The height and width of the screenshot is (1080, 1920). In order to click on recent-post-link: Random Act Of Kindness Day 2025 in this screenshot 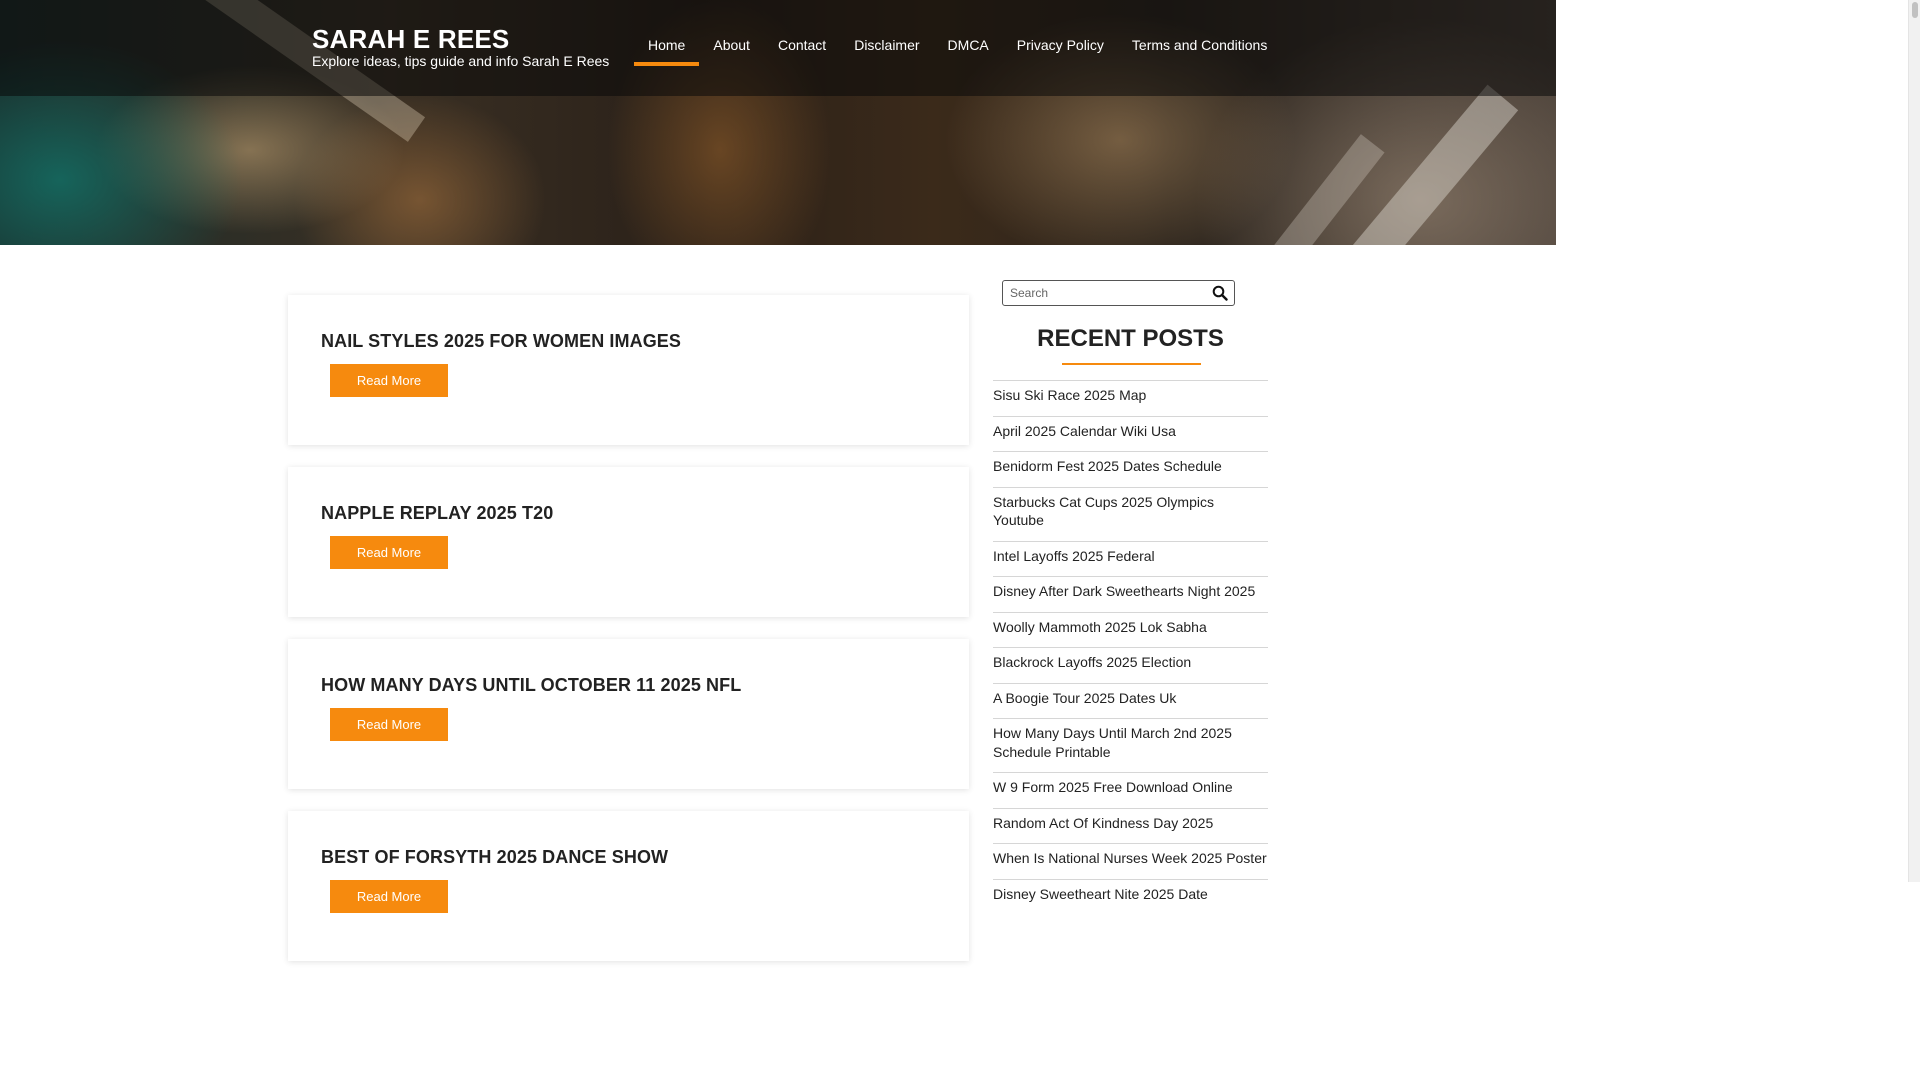, I will do `click(1130, 825)`.